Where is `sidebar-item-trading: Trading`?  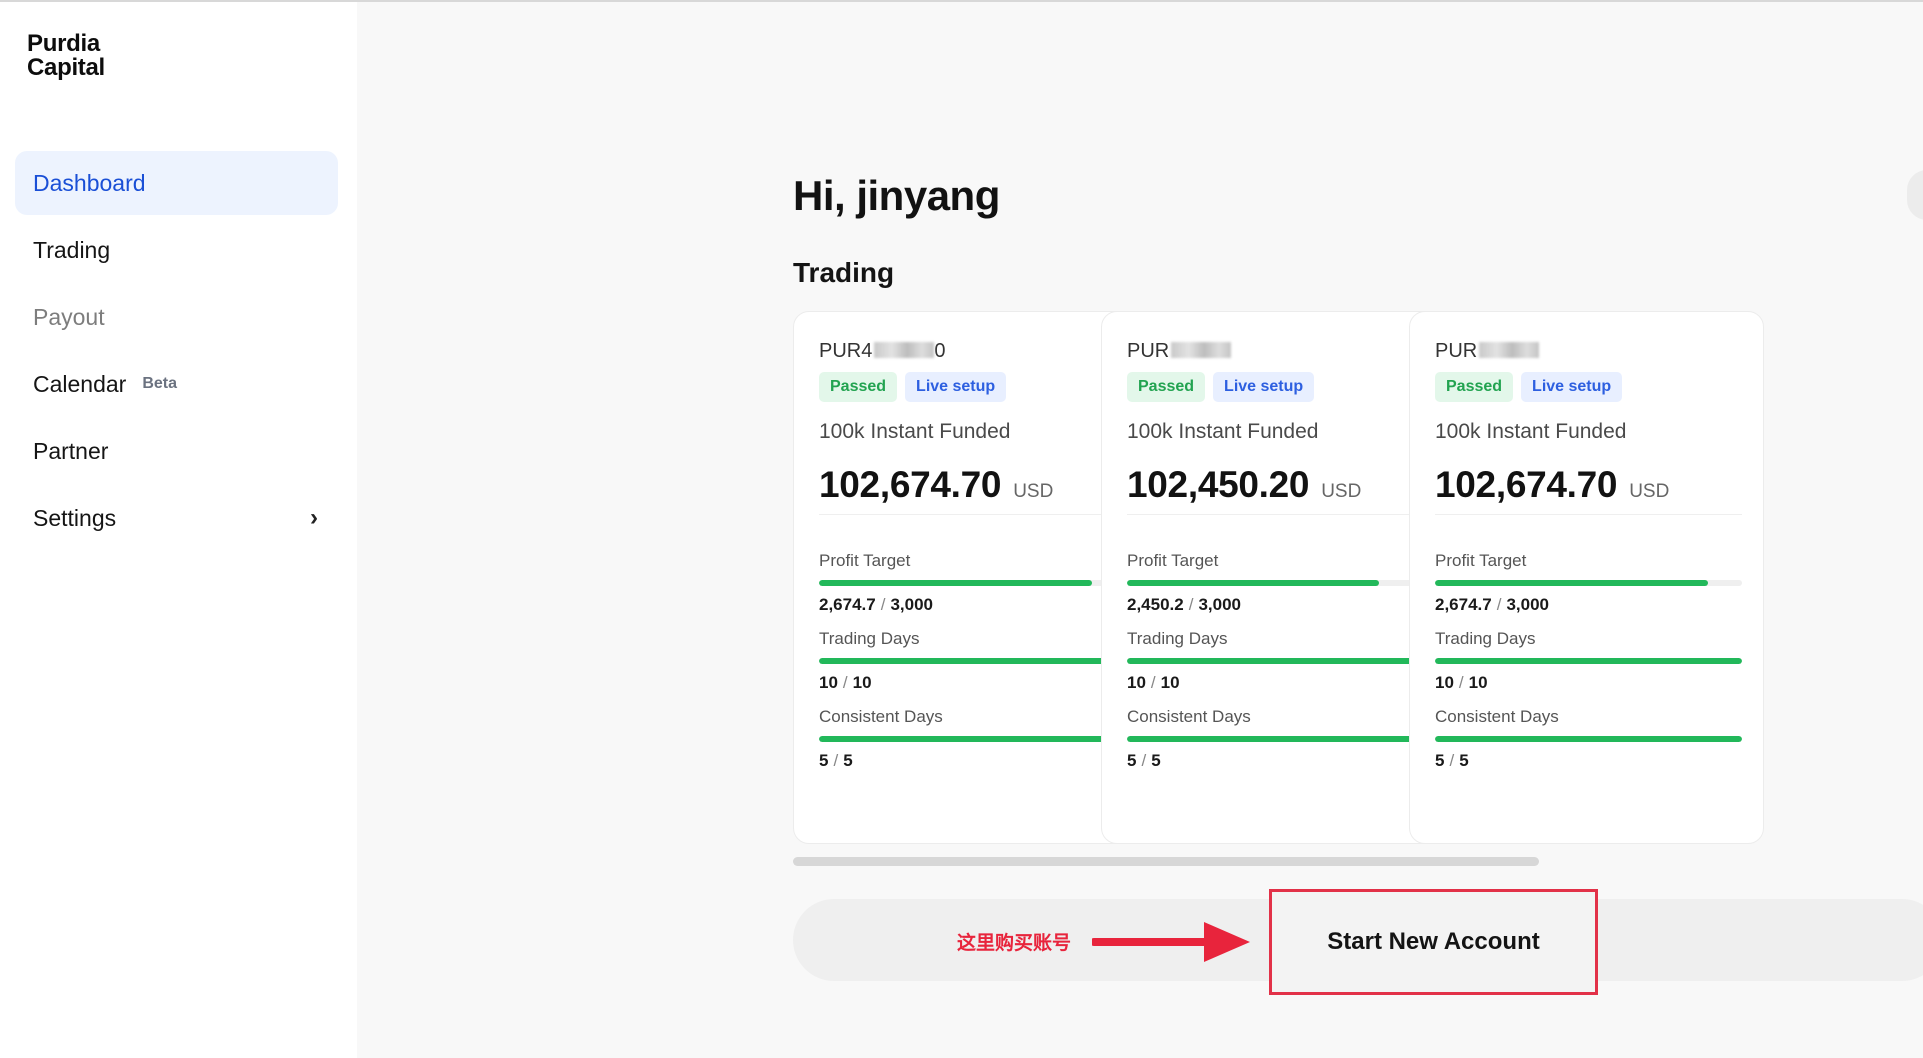 sidebar-item-trading: Trading is located at coordinates (176, 250).